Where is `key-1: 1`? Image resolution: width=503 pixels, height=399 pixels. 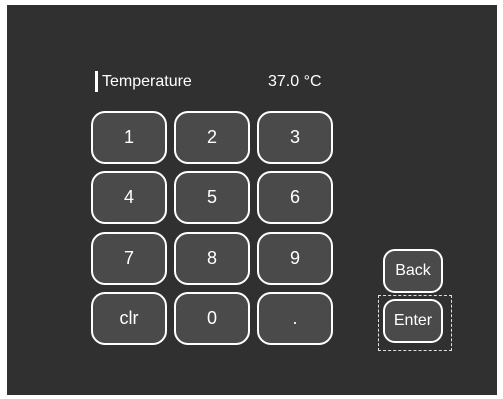 key-1: 1 is located at coordinates (129, 137).